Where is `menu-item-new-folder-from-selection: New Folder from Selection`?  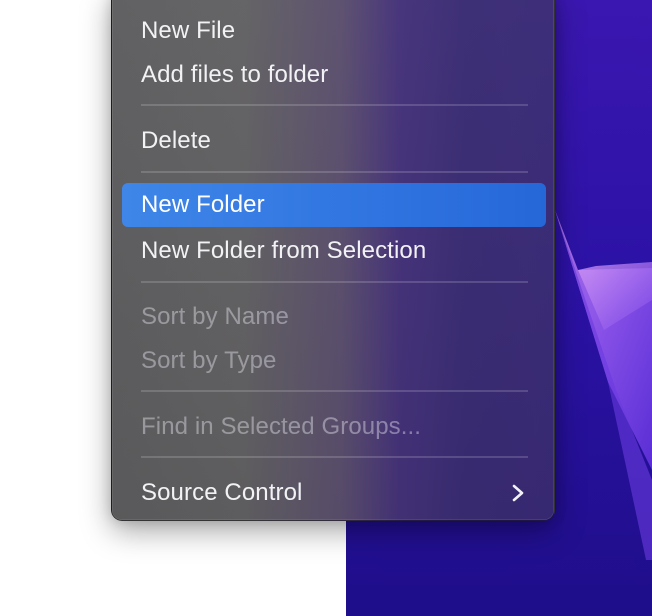 menu-item-new-folder-from-selection: New Folder from Selection is located at coordinates (334, 251).